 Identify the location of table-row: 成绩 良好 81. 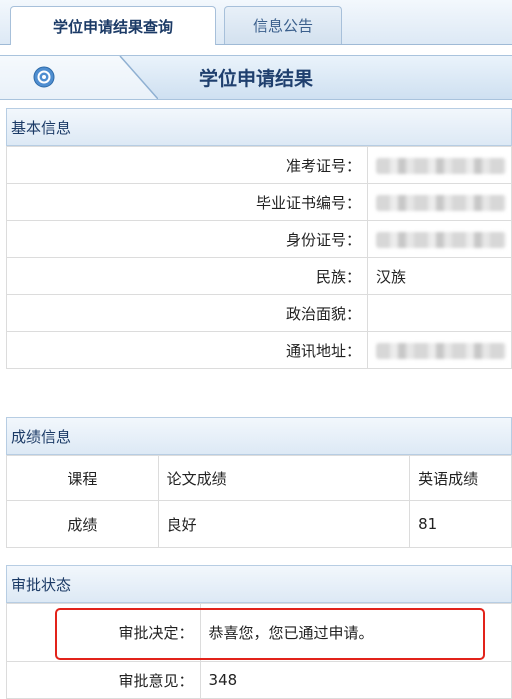
(259, 524).